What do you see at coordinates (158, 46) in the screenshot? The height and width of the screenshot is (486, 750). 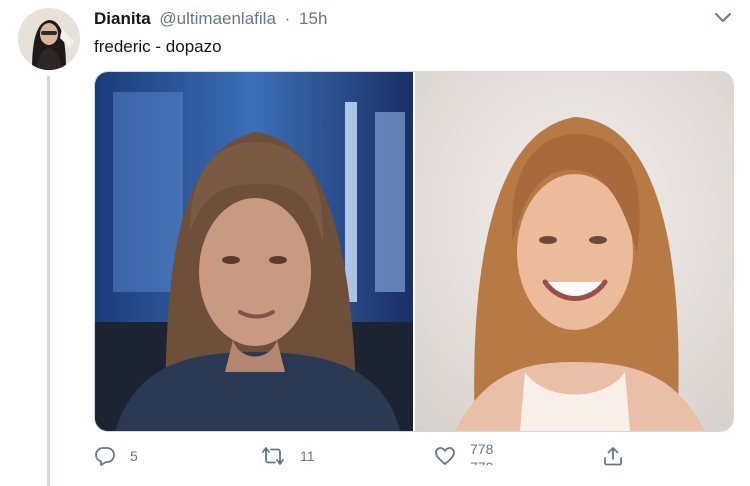 I see `tweet-text: frederic - dopazo` at bounding box center [158, 46].